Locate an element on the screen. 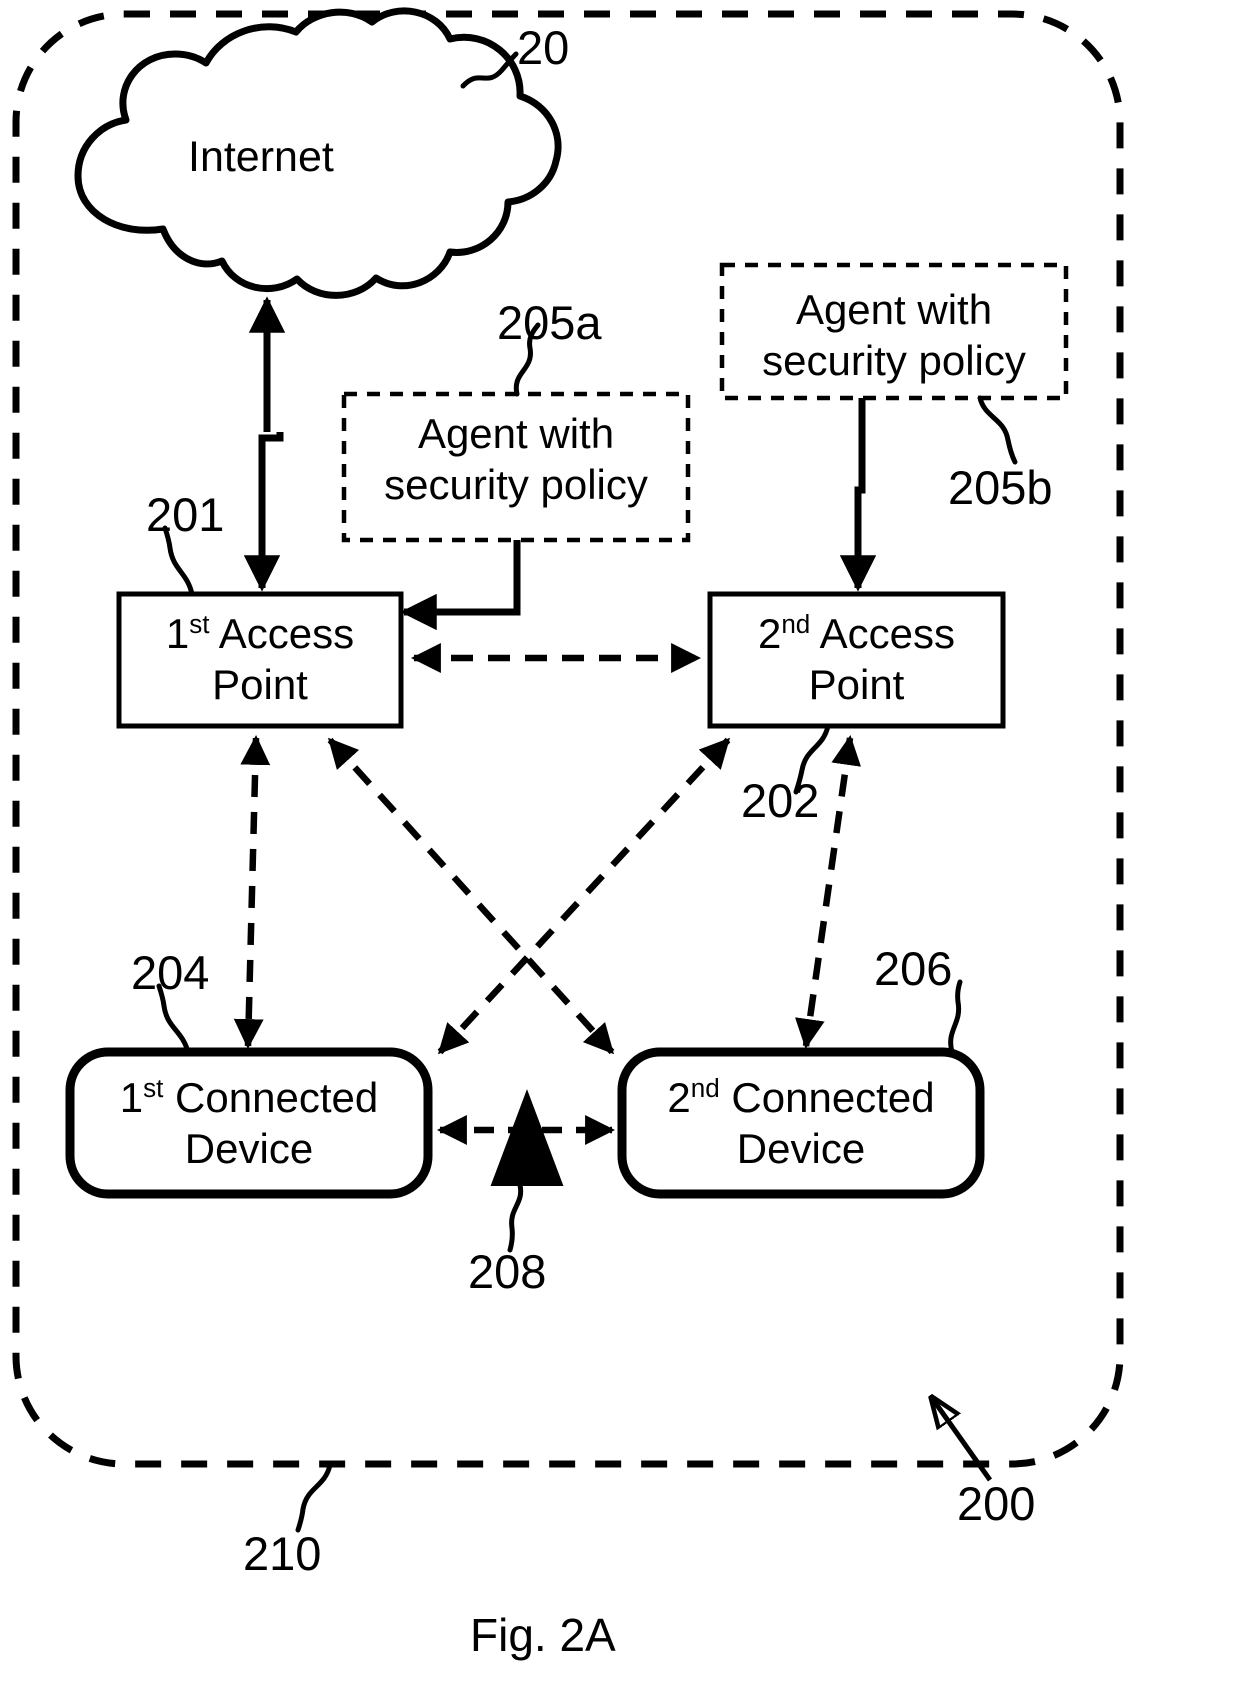 The height and width of the screenshot is (1706, 1240). link-ap1-device2 is located at coordinates (471, 896).